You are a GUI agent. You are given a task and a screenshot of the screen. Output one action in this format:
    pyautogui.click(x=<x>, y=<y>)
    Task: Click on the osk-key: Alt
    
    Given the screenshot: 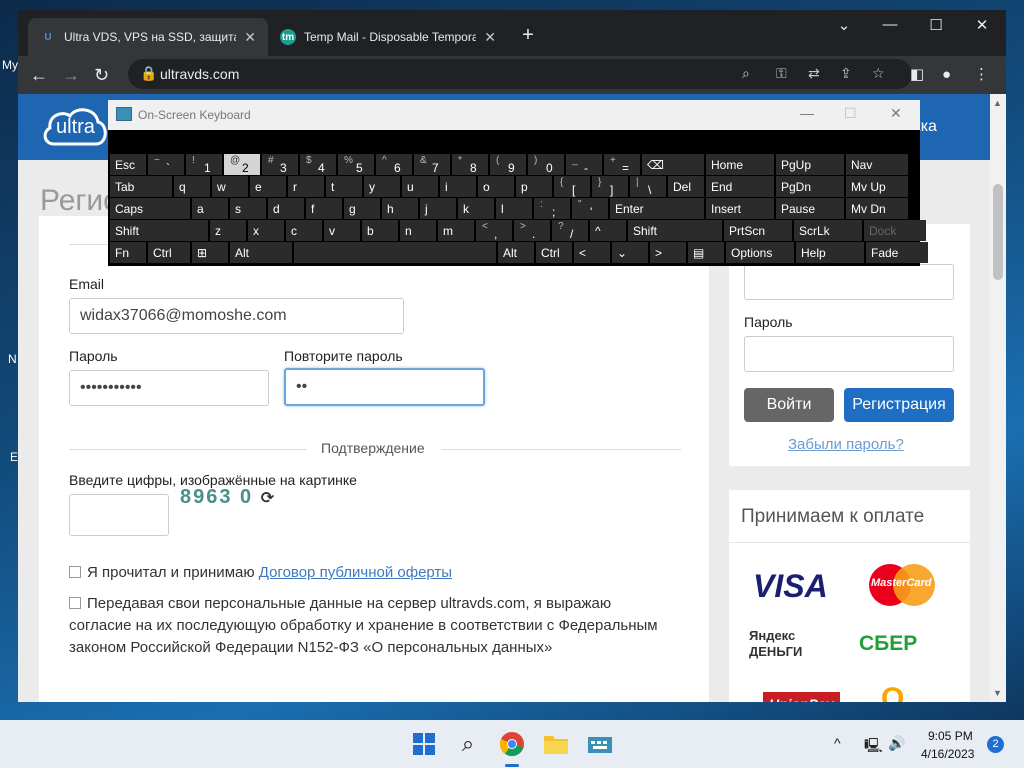 What is the action you would take?
    pyautogui.click(x=516, y=252)
    